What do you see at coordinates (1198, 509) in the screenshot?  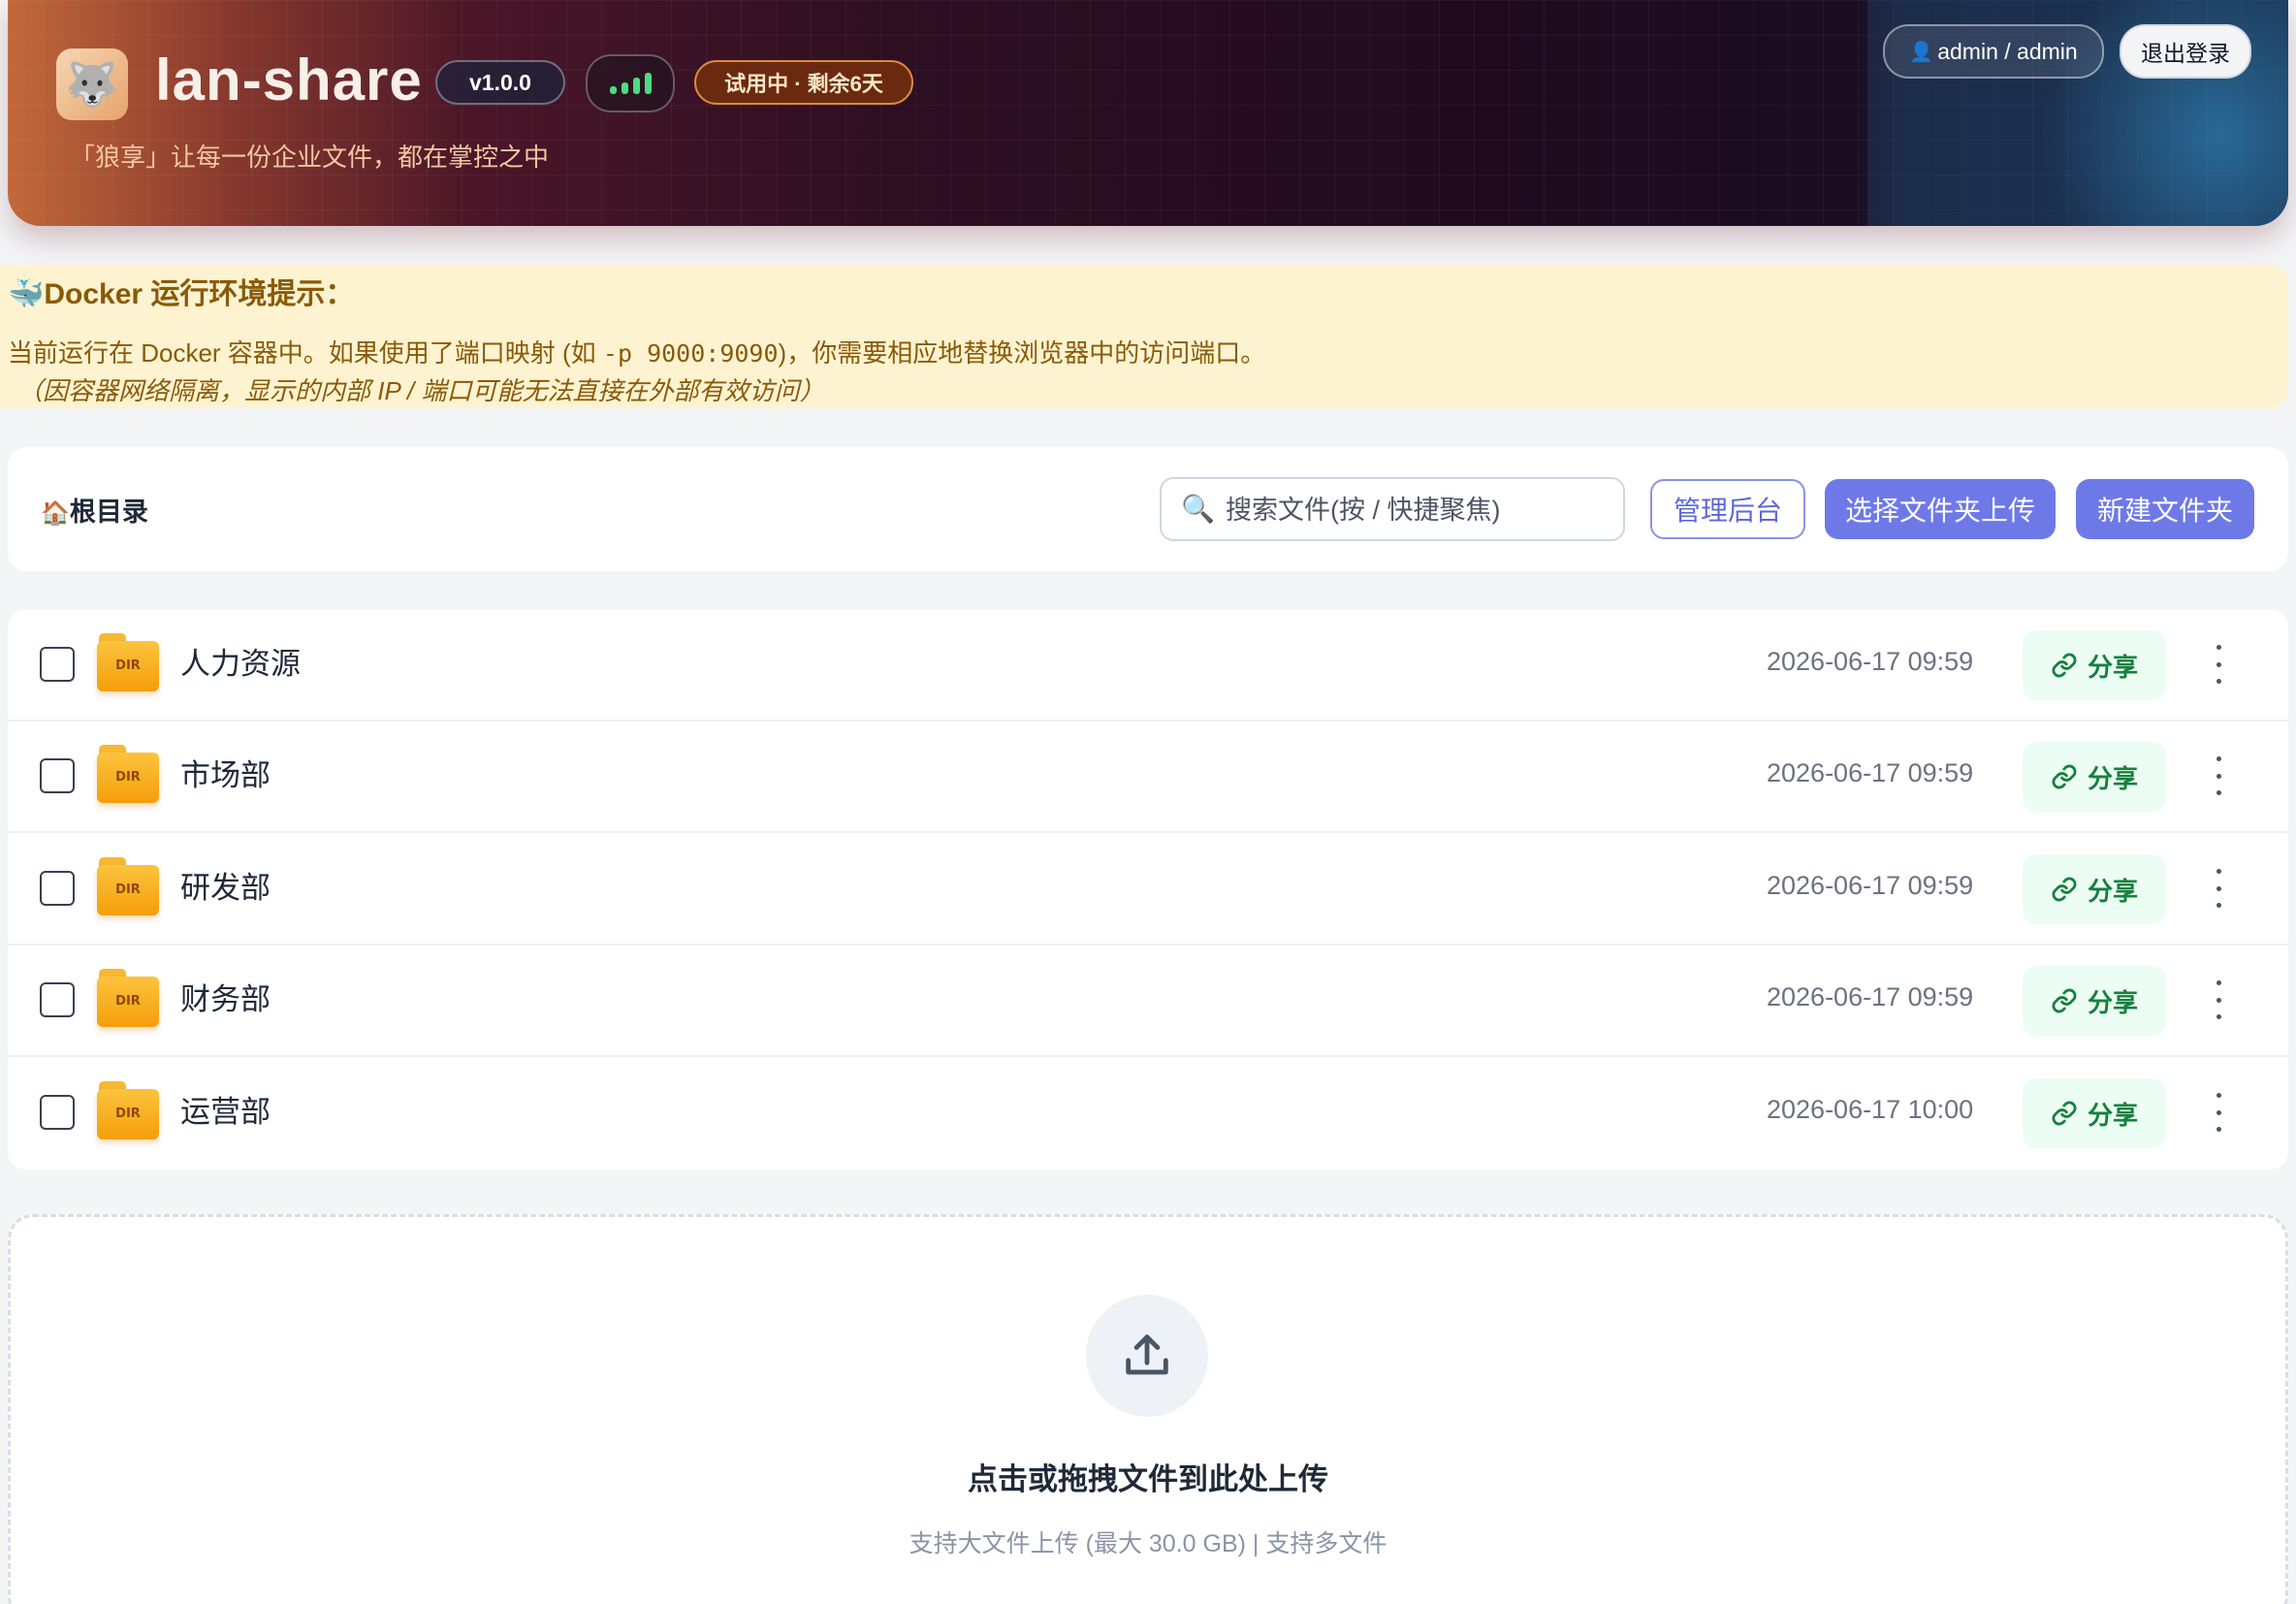 I see `search-icon: 🔍` at bounding box center [1198, 509].